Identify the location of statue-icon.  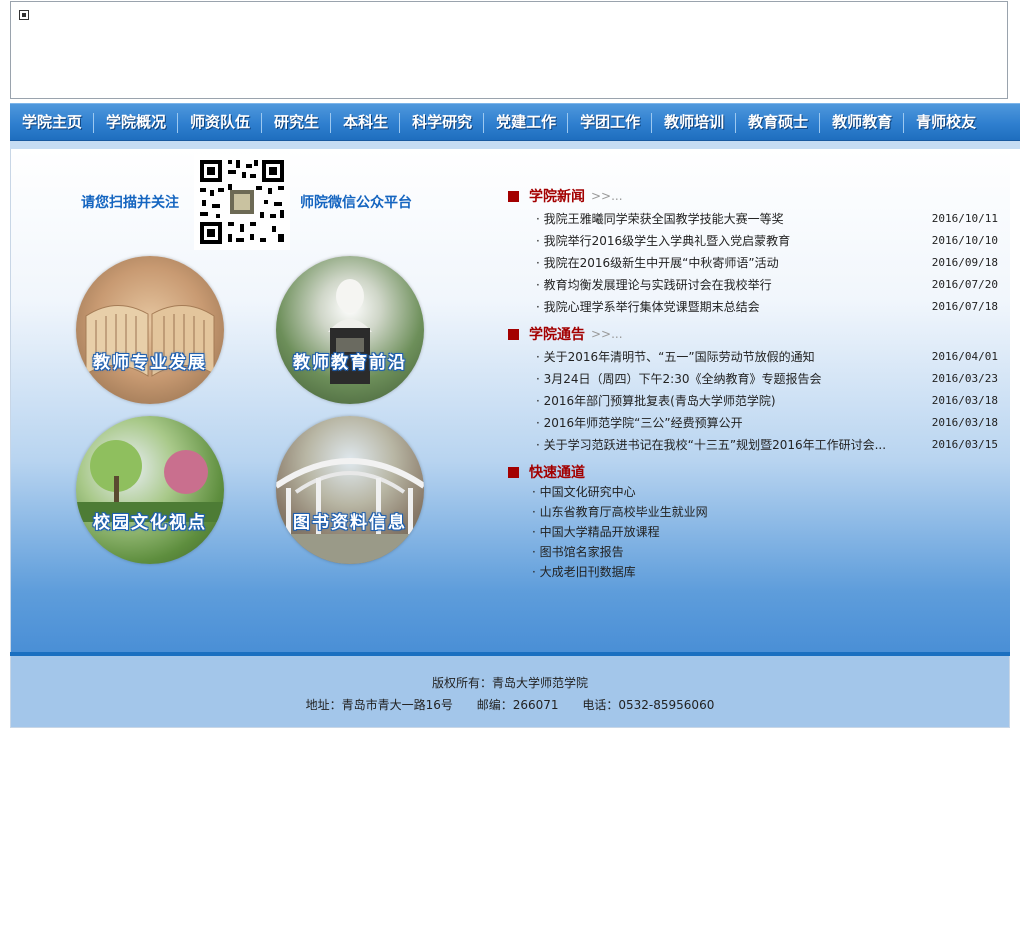
(350, 331).